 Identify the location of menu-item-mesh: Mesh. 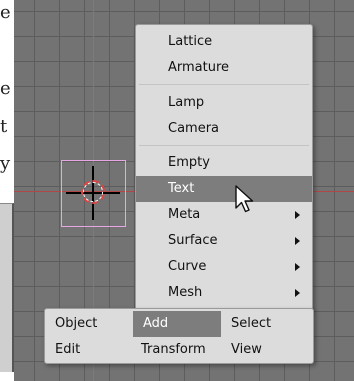
(224, 293).